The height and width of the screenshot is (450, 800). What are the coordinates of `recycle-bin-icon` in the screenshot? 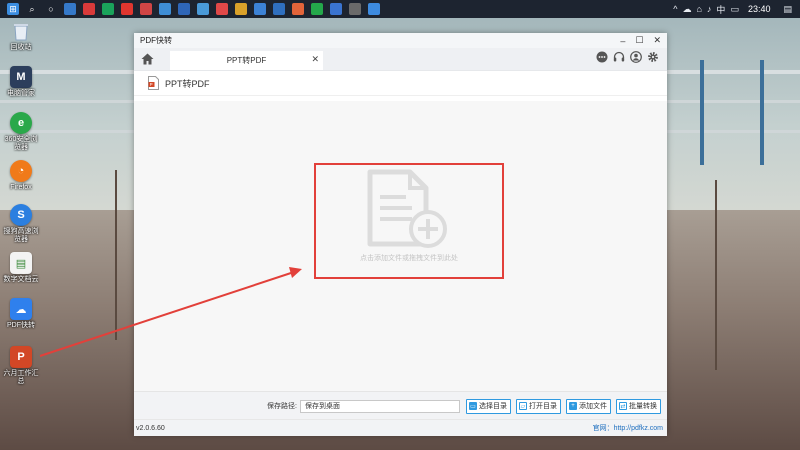 It's located at (21, 31).